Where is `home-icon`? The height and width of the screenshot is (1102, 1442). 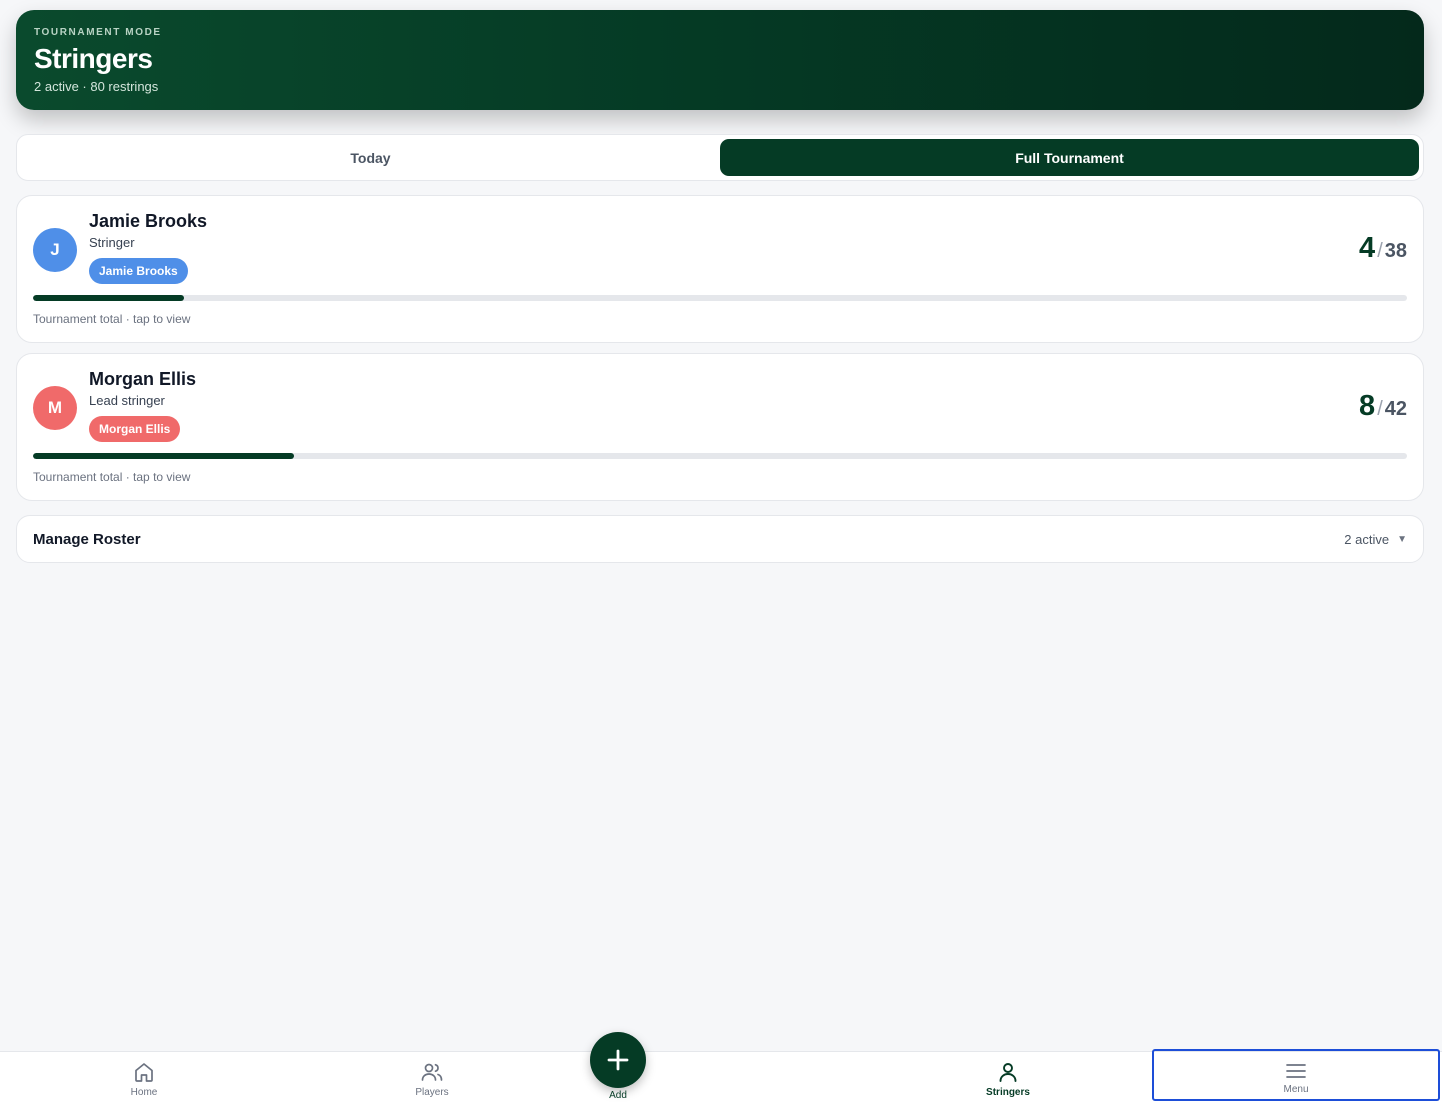 home-icon is located at coordinates (144, 1072).